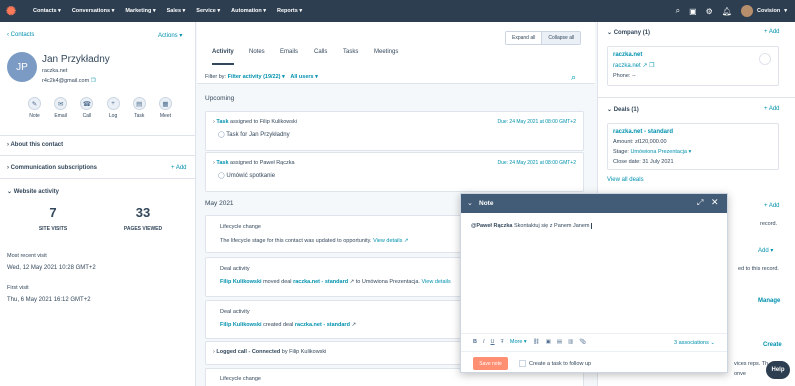 The height and width of the screenshot is (386, 795). I want to click on company-toggle: ⌄ Company (1), so click(628, 32).